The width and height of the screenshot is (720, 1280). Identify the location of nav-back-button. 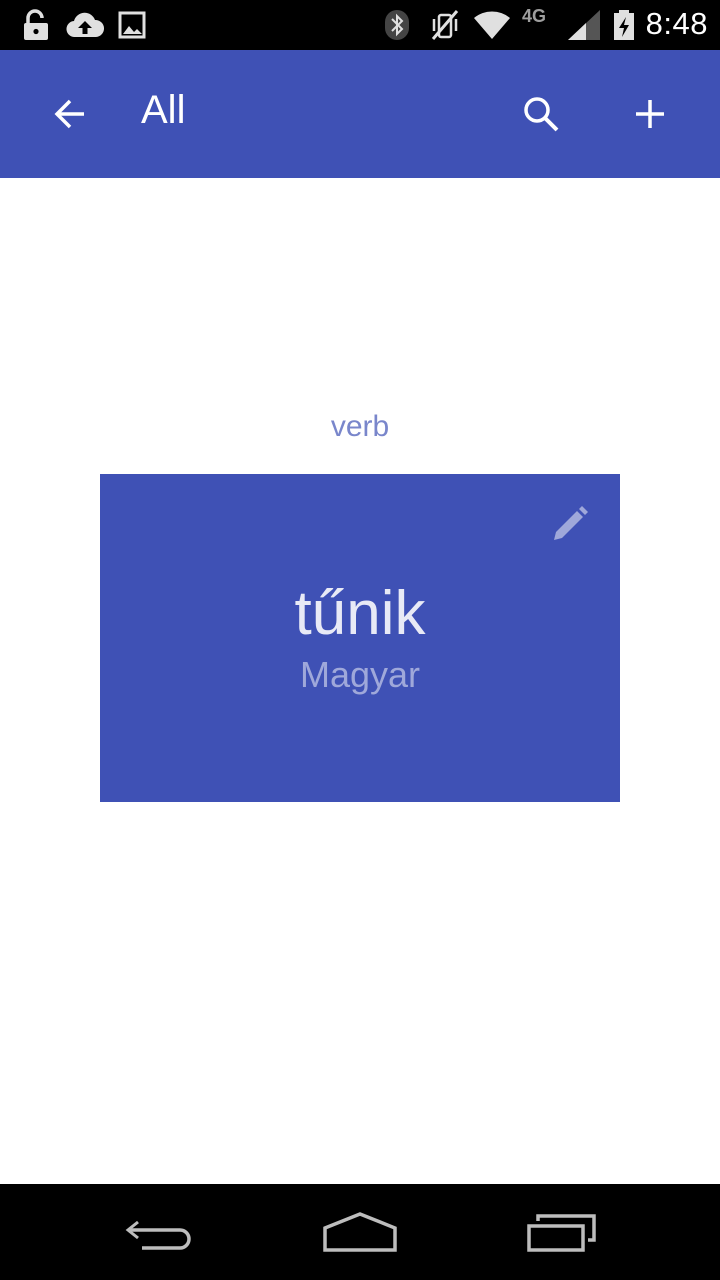
(160, 1232).